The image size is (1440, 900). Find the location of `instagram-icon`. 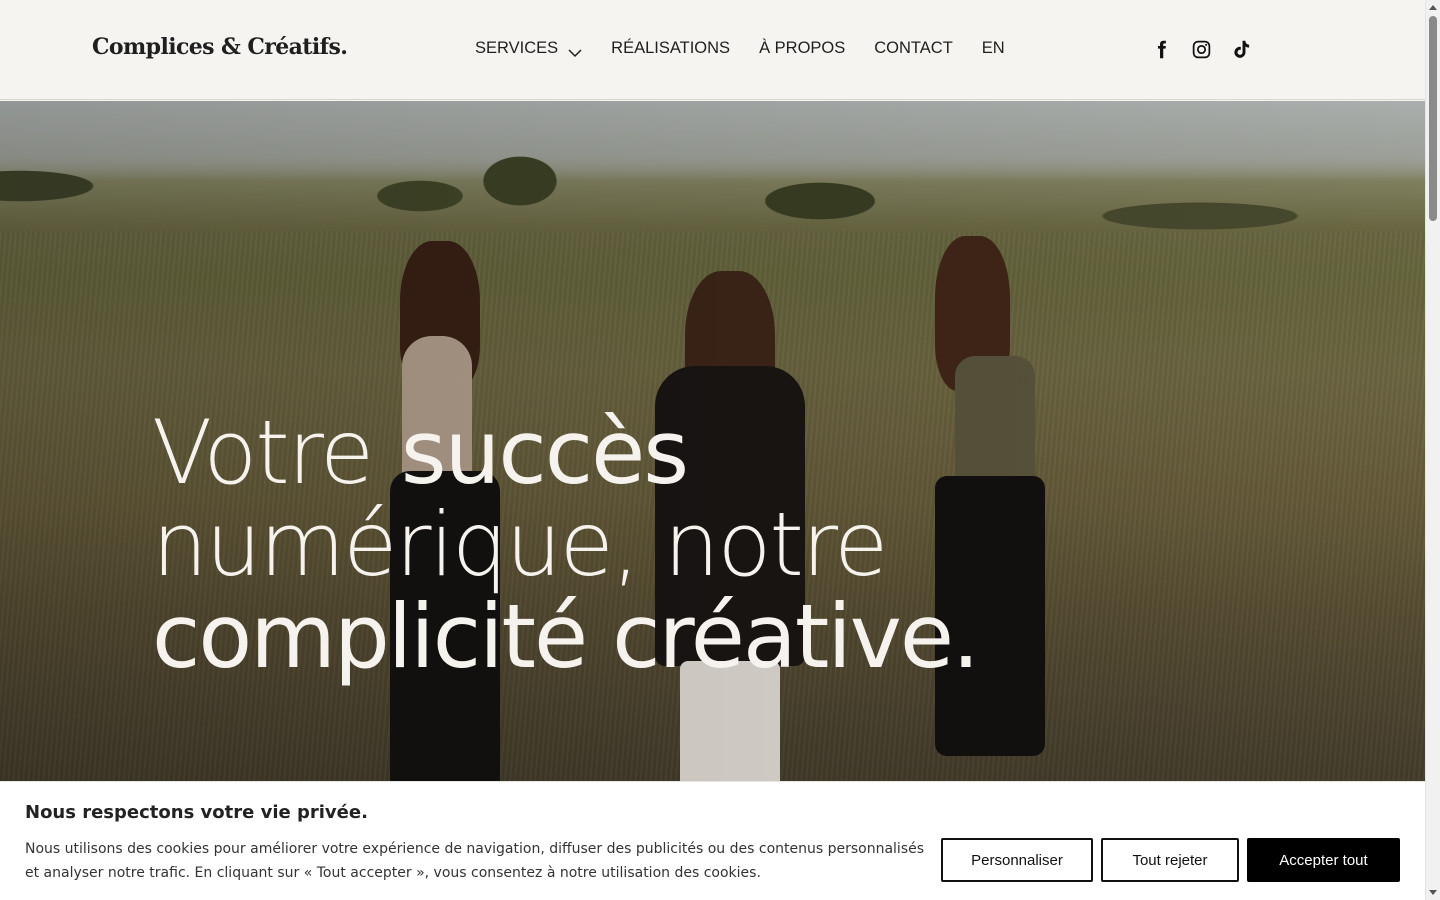

instagram-icon is located at coordinates (1201, 49).